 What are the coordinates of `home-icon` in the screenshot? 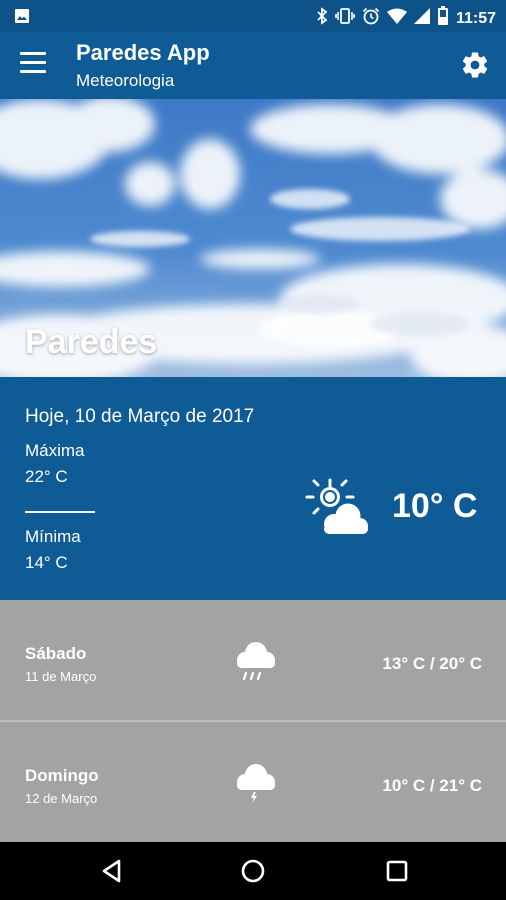 It's located at (253, 871).